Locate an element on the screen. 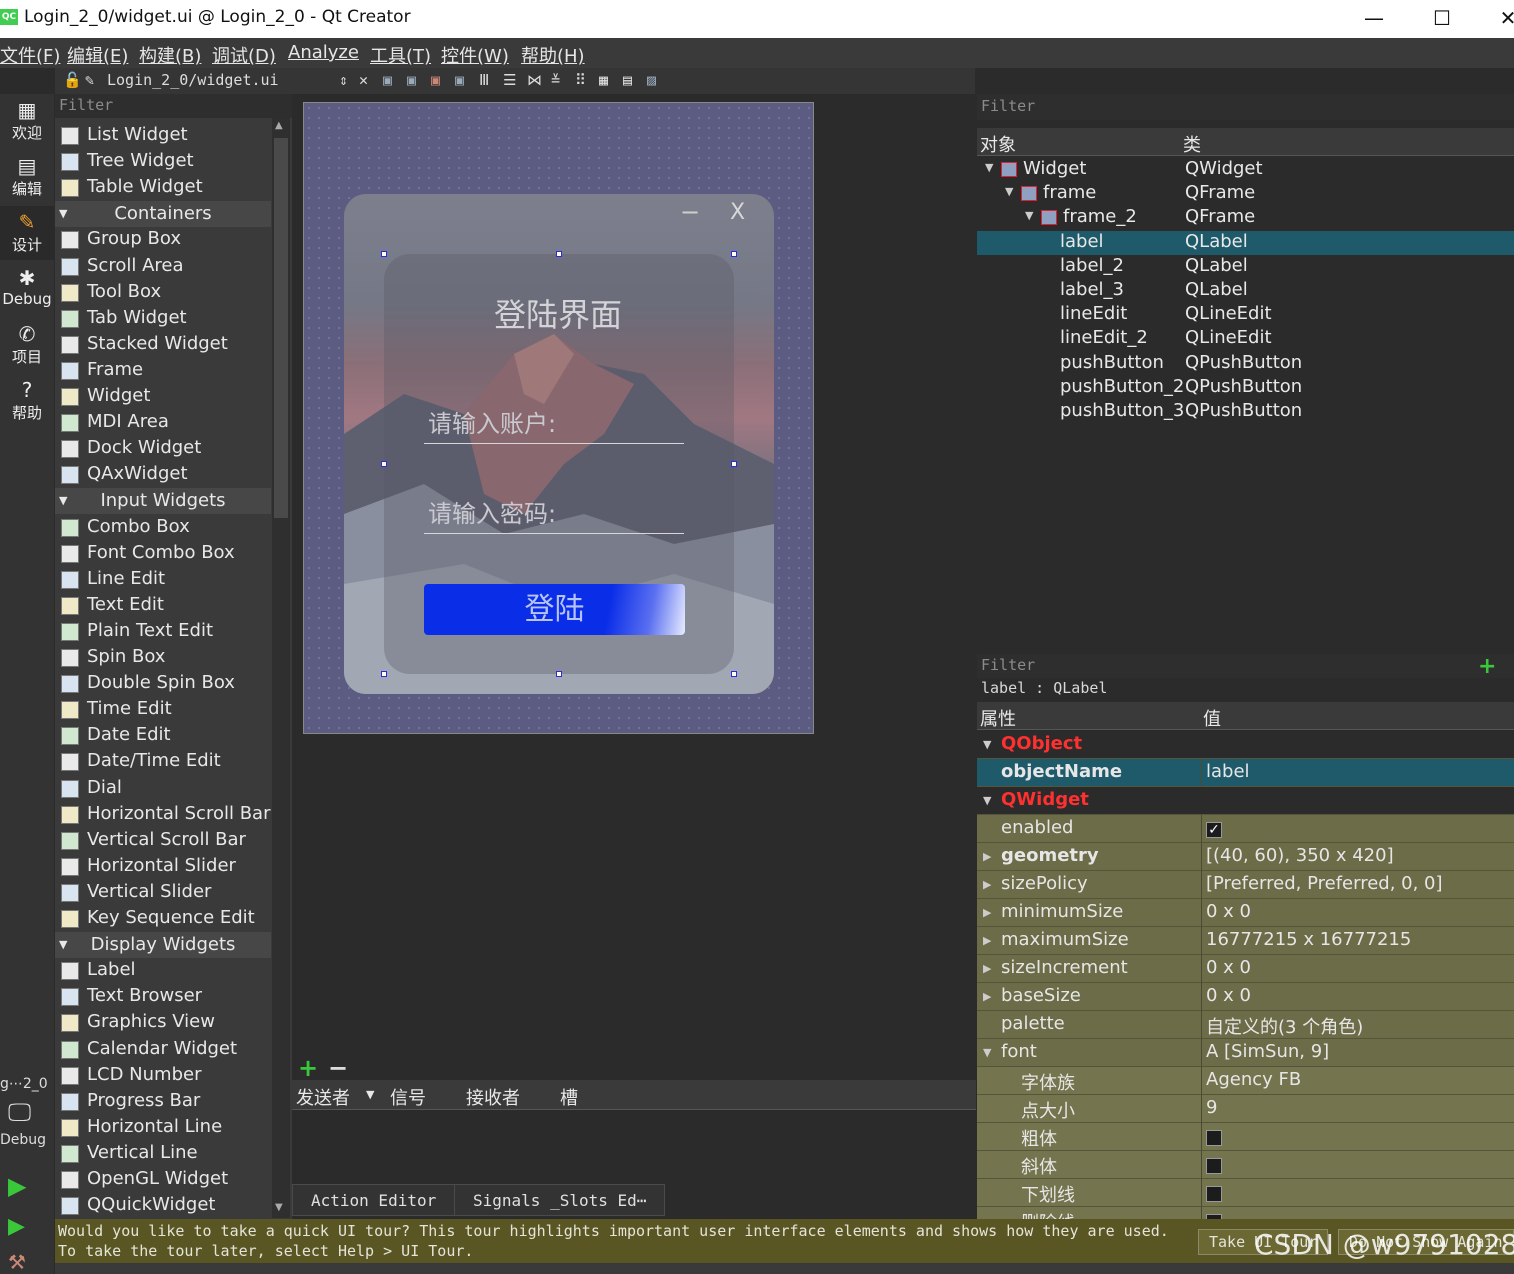 Image resolution: width=1514 pixels, height=1274 pixels. object-row: pushButton_2 QPushButton is located at coordinates (1245, 388).